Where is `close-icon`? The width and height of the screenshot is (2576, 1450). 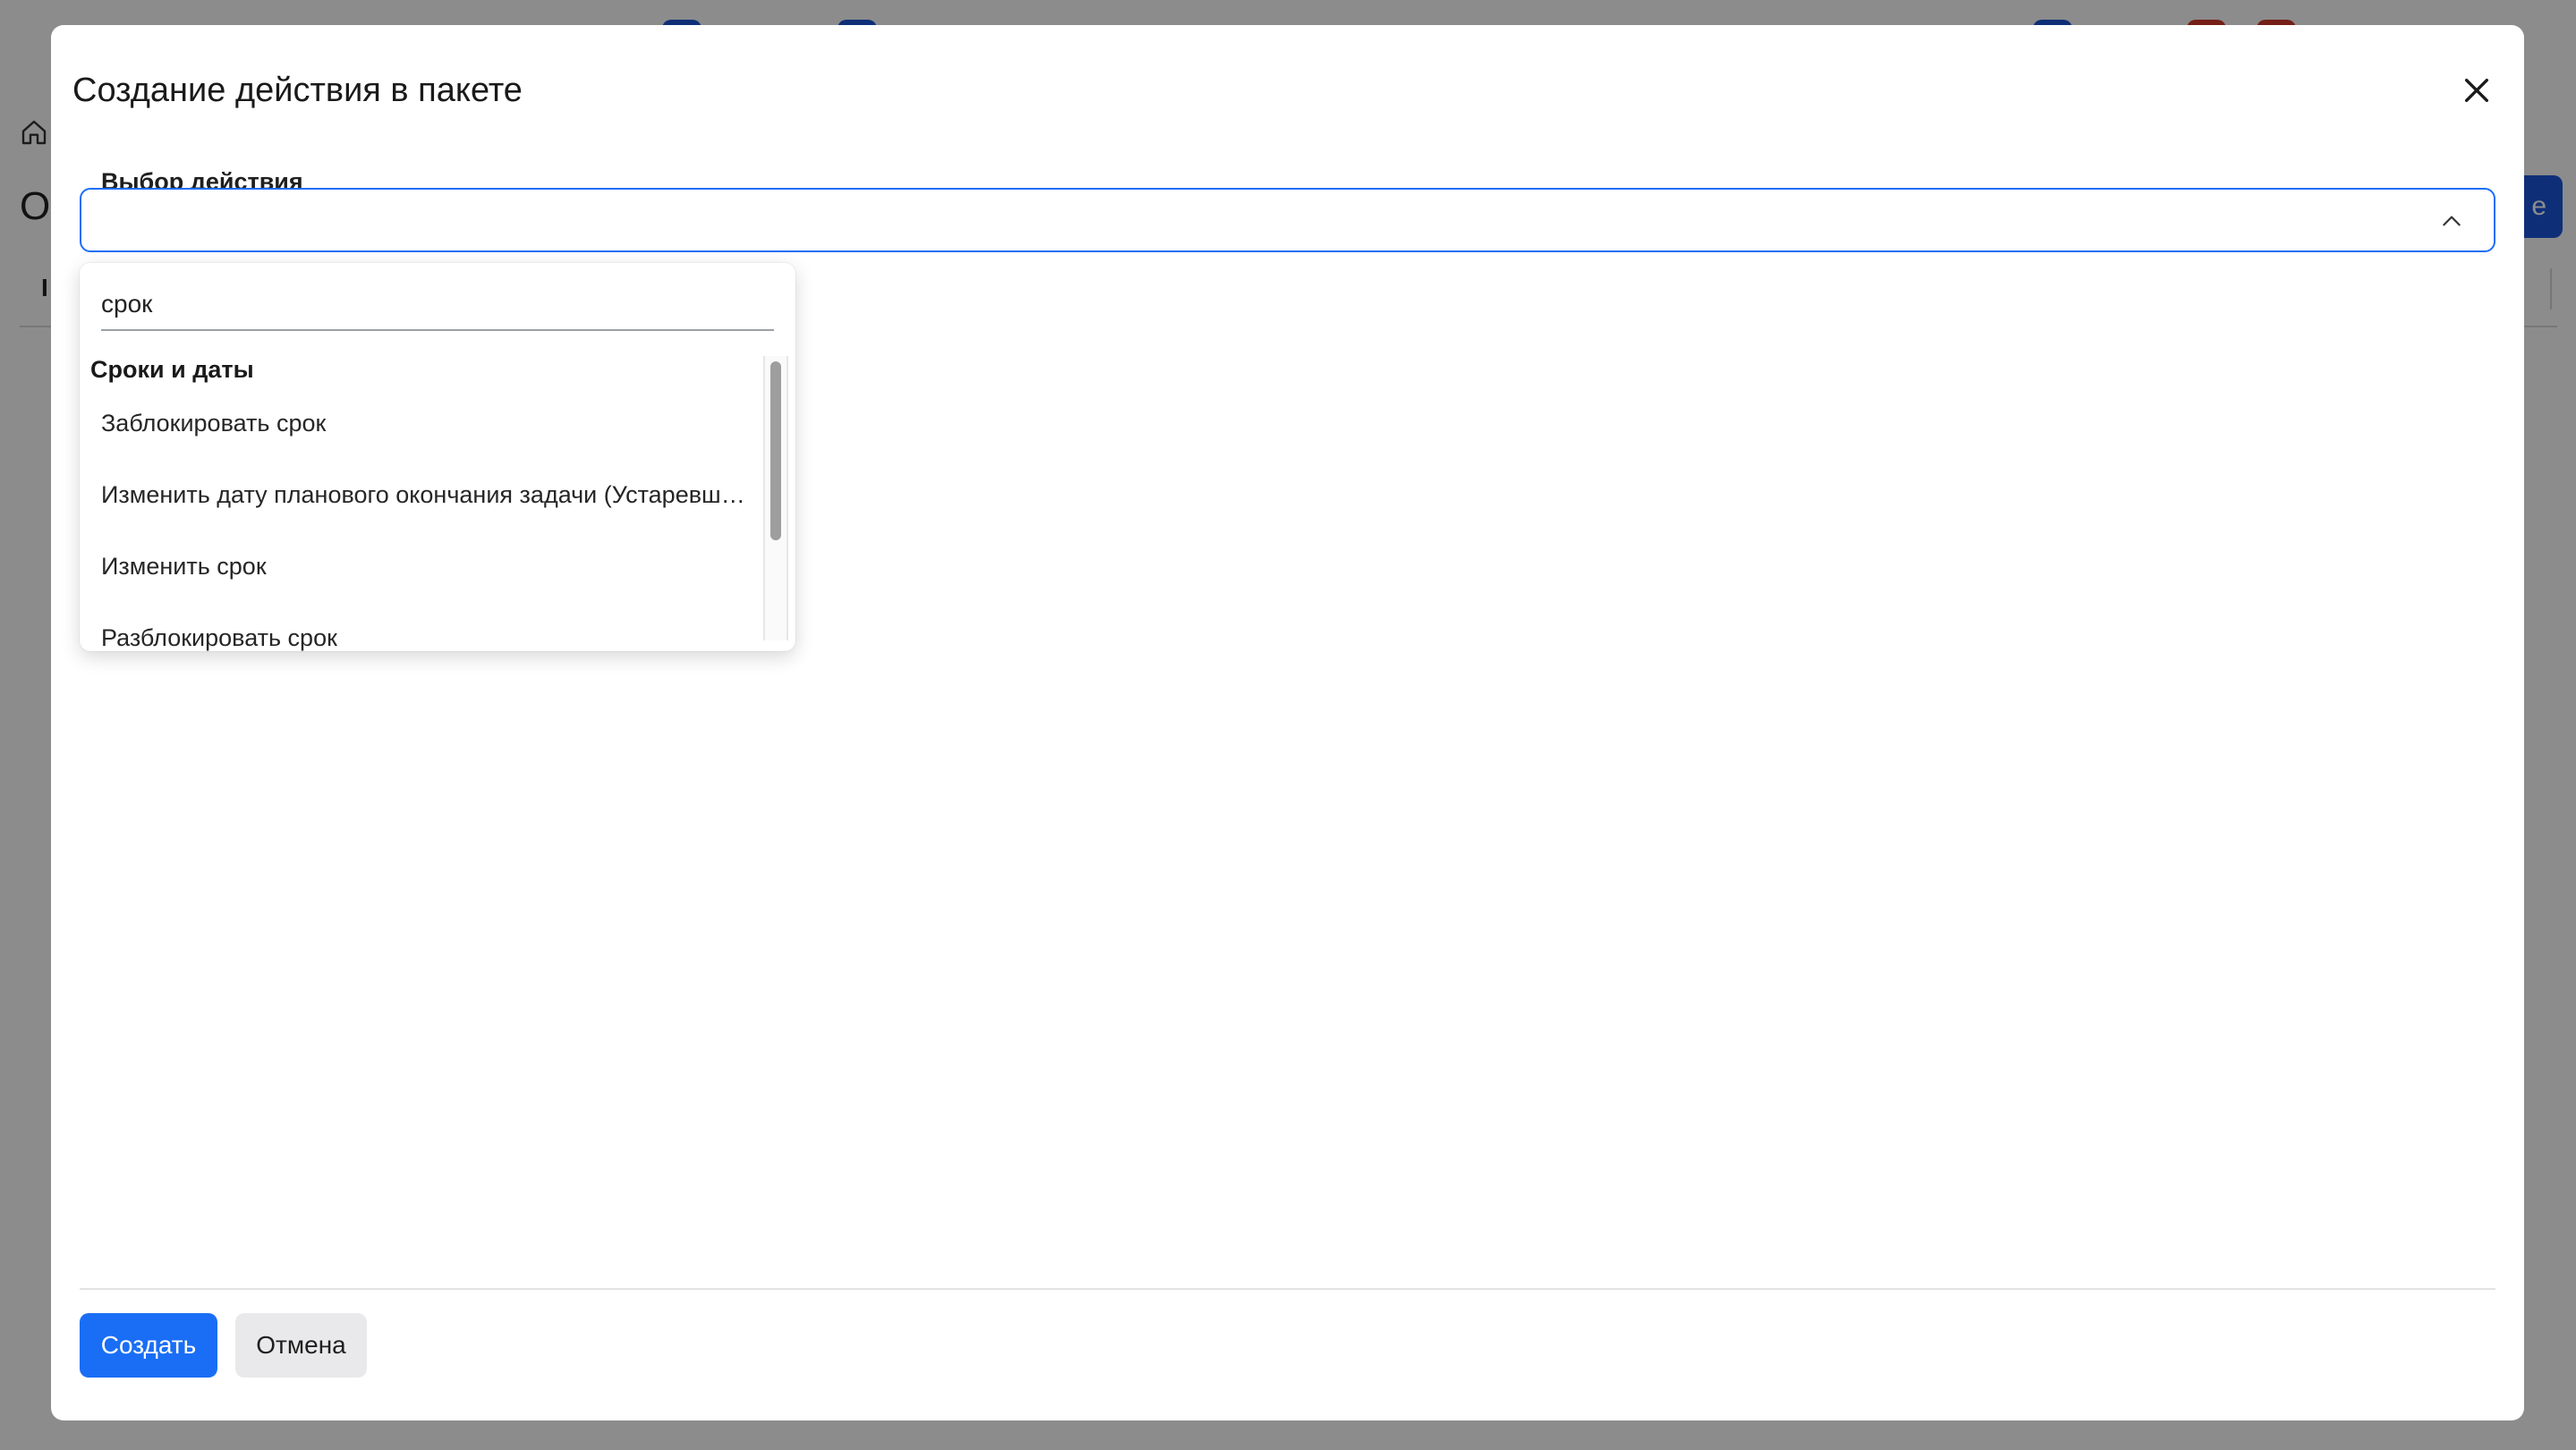 close-icon is located at coordinates (2476, 90).